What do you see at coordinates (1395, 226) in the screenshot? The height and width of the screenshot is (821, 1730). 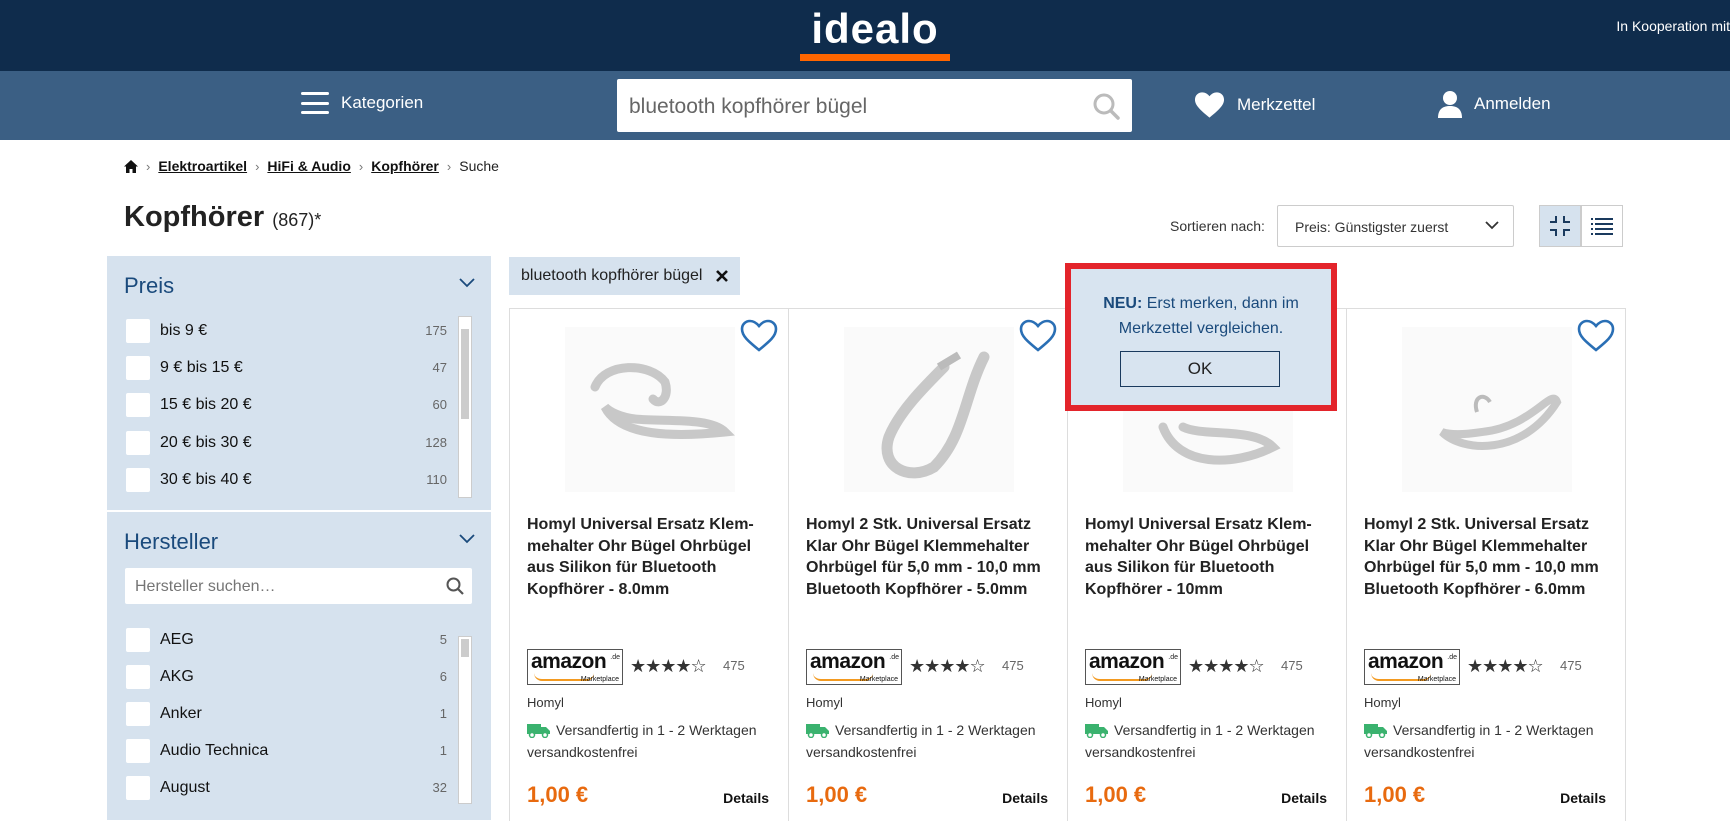 I see `sort-select: Preis: Günstigster zuerst` at bounding box center [1395, 226].